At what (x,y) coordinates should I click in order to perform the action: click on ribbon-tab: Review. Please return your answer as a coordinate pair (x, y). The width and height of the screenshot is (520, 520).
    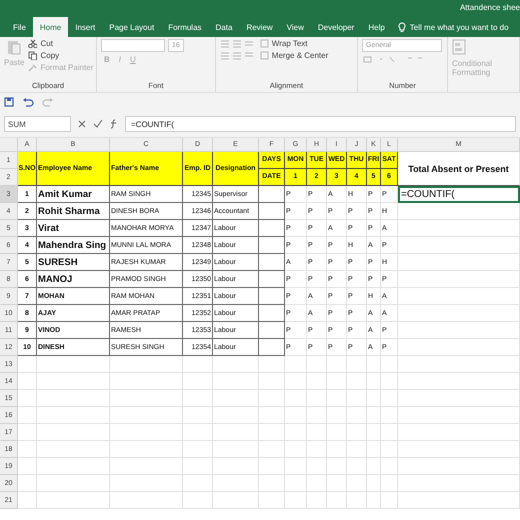
    Looking at the image, I should click on (259, 27).